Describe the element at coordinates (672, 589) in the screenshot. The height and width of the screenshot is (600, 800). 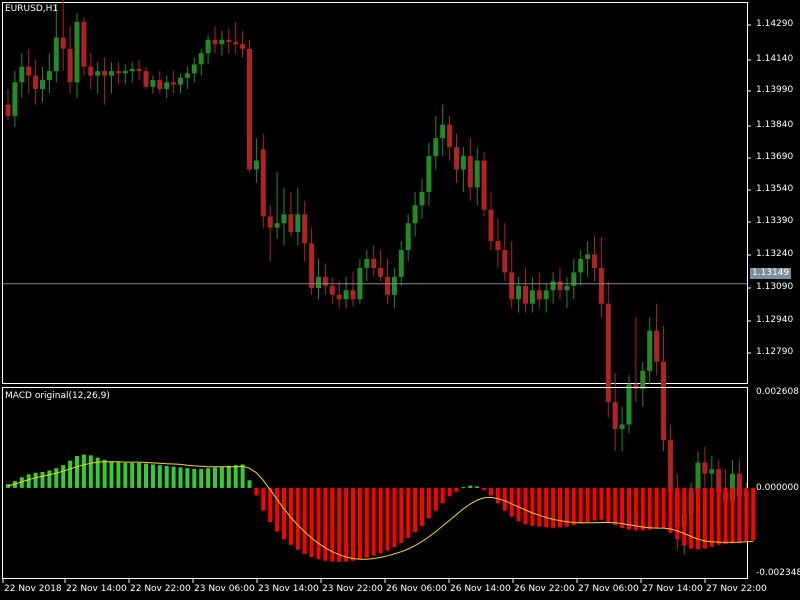
I see `time-axis-label: 27 Nov 14:00` at that location.